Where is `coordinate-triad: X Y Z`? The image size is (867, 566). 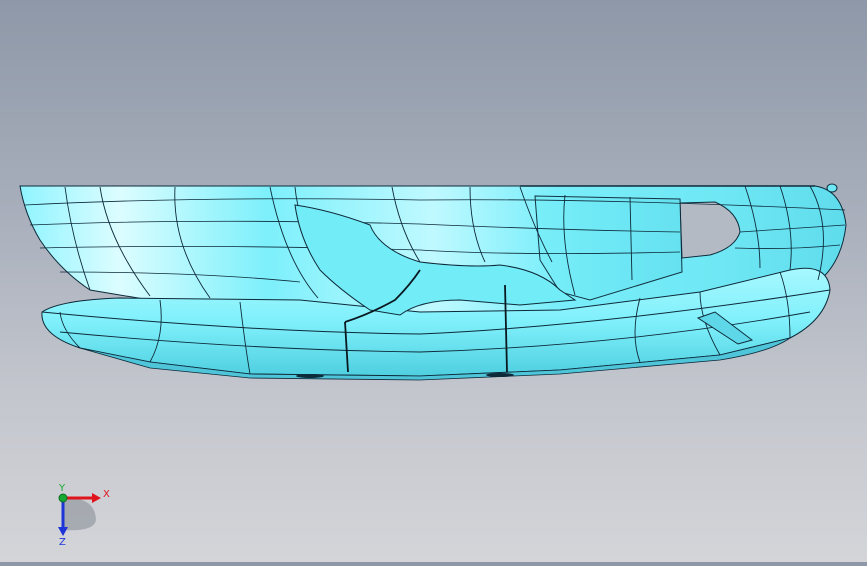 coordinate-triad: X Y Z is located at coordinates (84, 515).